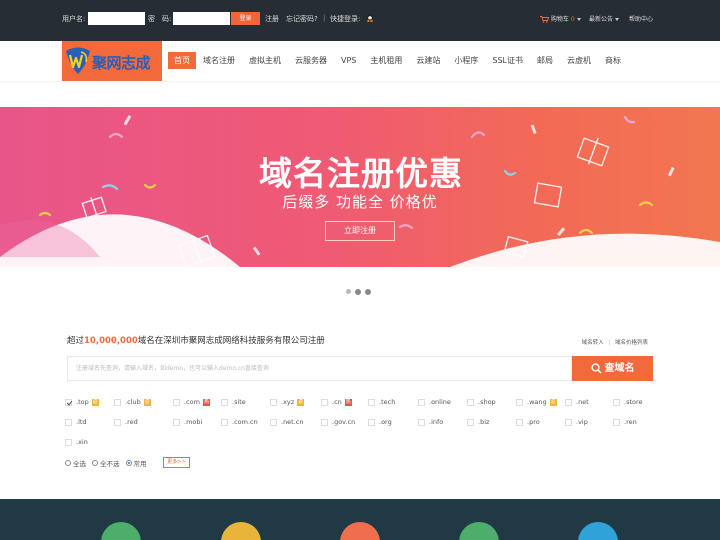 The height and width of the screenshot is (540, 720). What do you see at coordinates (593, 343) in the screenshot?
I see `domain-transfer-link: 域名转入` at bounding box center [593, 343].